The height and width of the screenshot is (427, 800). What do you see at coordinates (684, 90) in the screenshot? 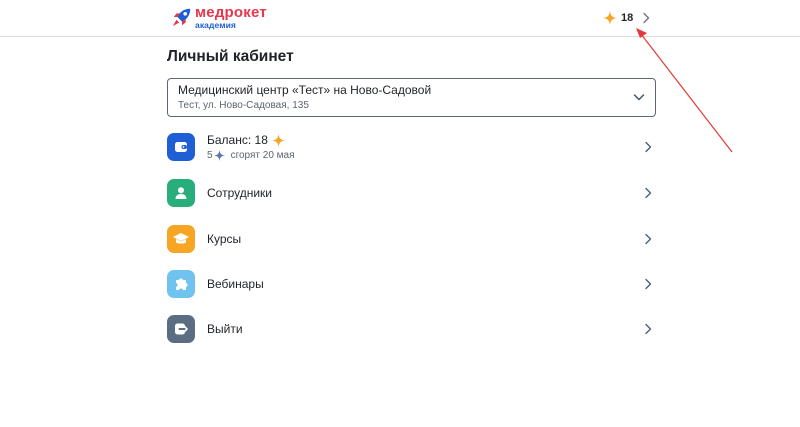
I see `annotation-arrow` at bounding box center [684, 90].